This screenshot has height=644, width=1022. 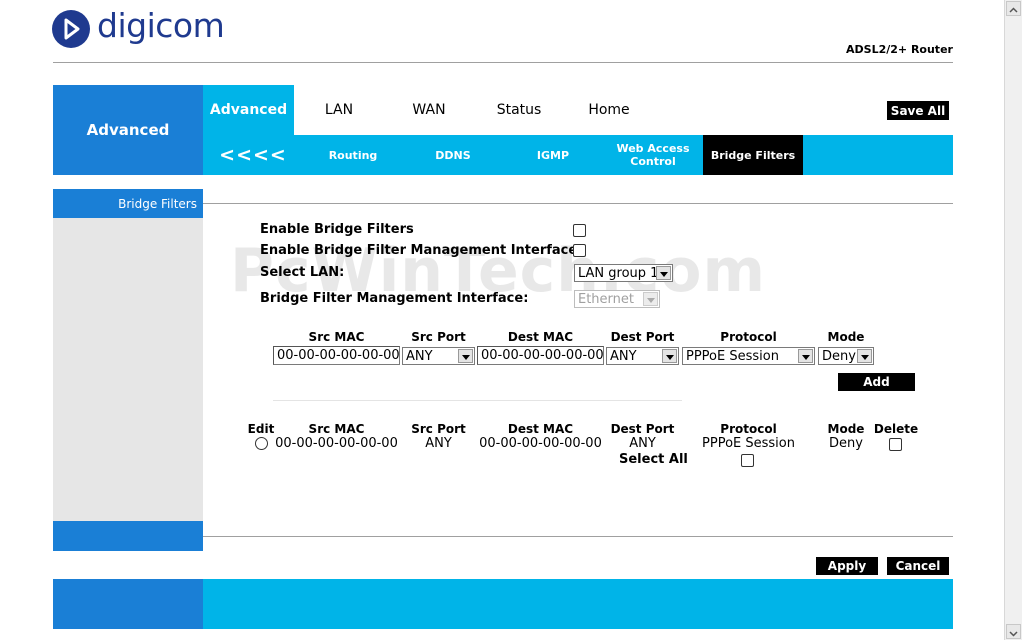 I want to click on select-lan-label: Select LAN:, so click(x=302, y=272).